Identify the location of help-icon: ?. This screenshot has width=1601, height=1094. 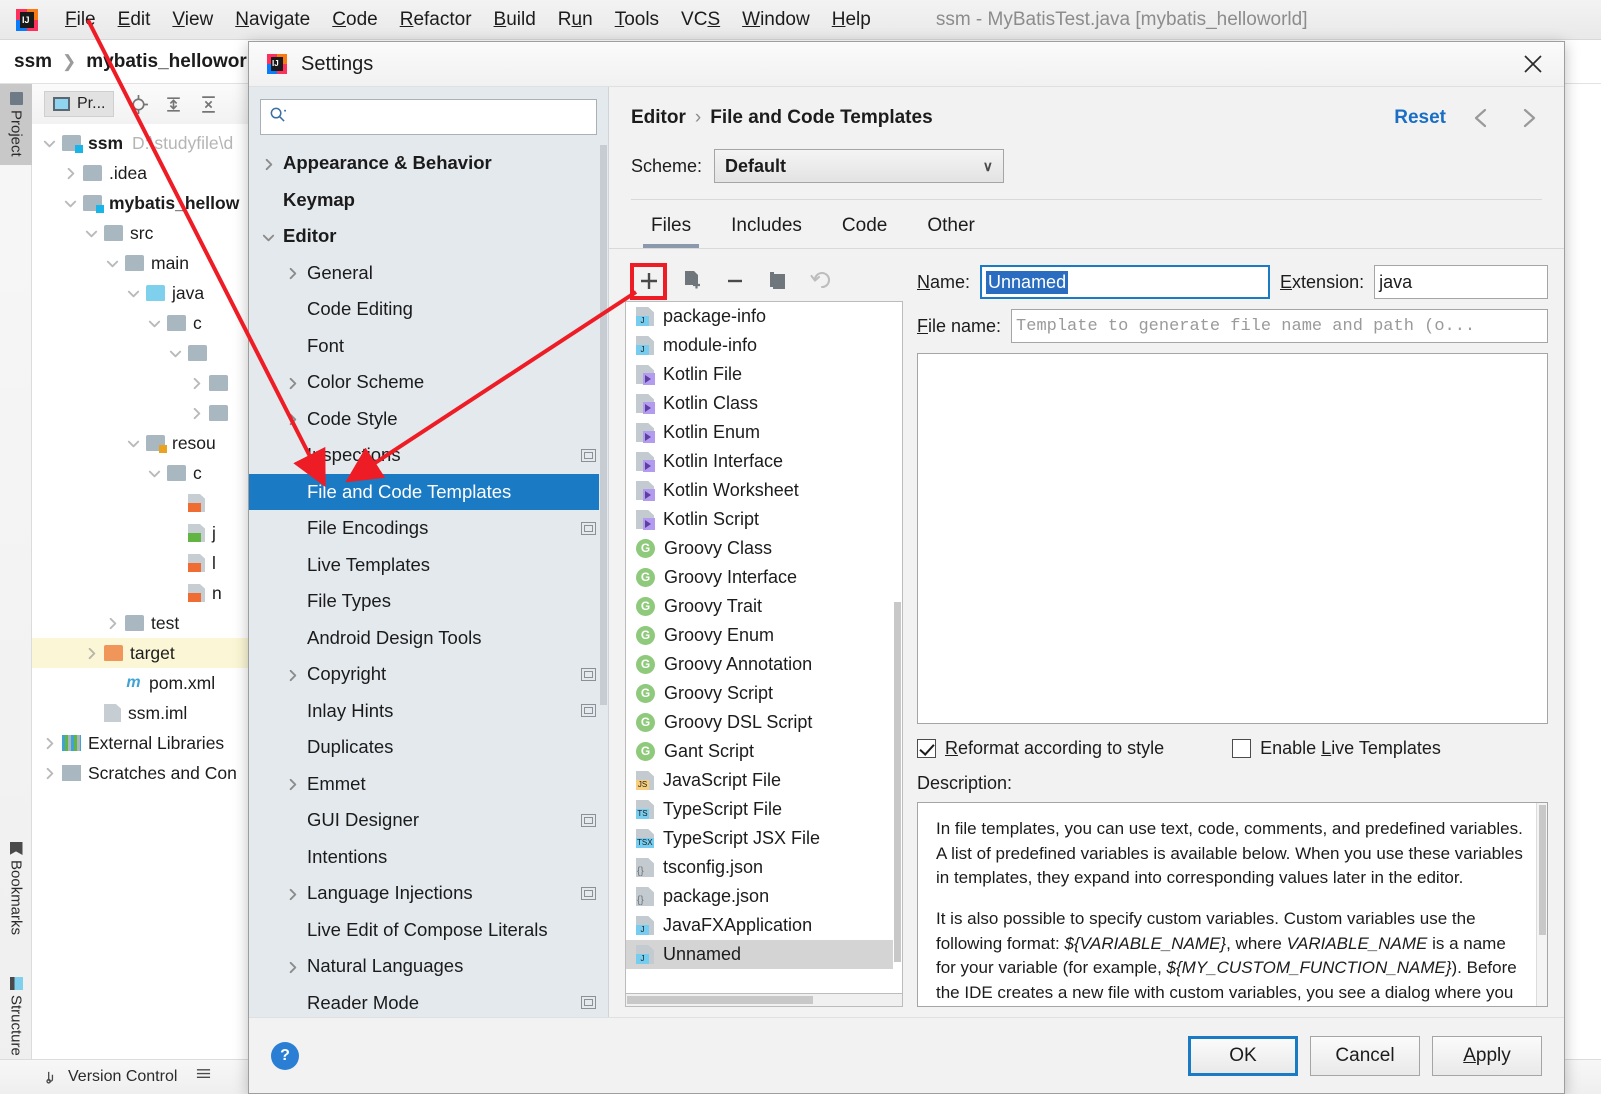
(285, 1055).